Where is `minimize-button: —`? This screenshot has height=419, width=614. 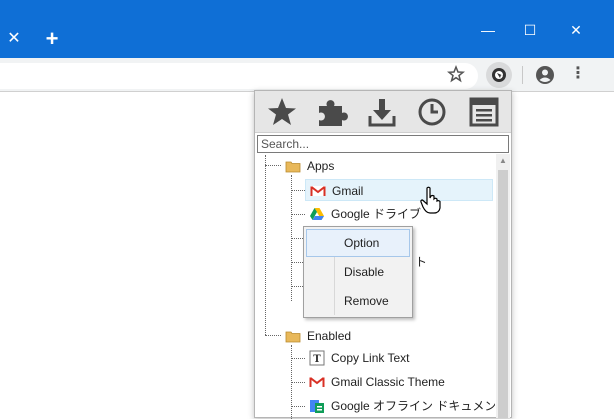 minimize-button: — is located at coordinates (488, 30).